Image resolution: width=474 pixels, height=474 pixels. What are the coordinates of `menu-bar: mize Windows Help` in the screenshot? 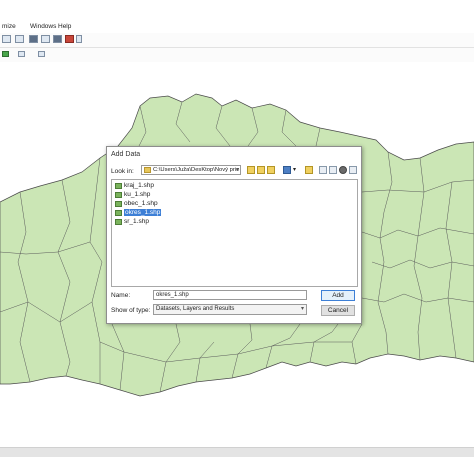 It's located at (237, 27).